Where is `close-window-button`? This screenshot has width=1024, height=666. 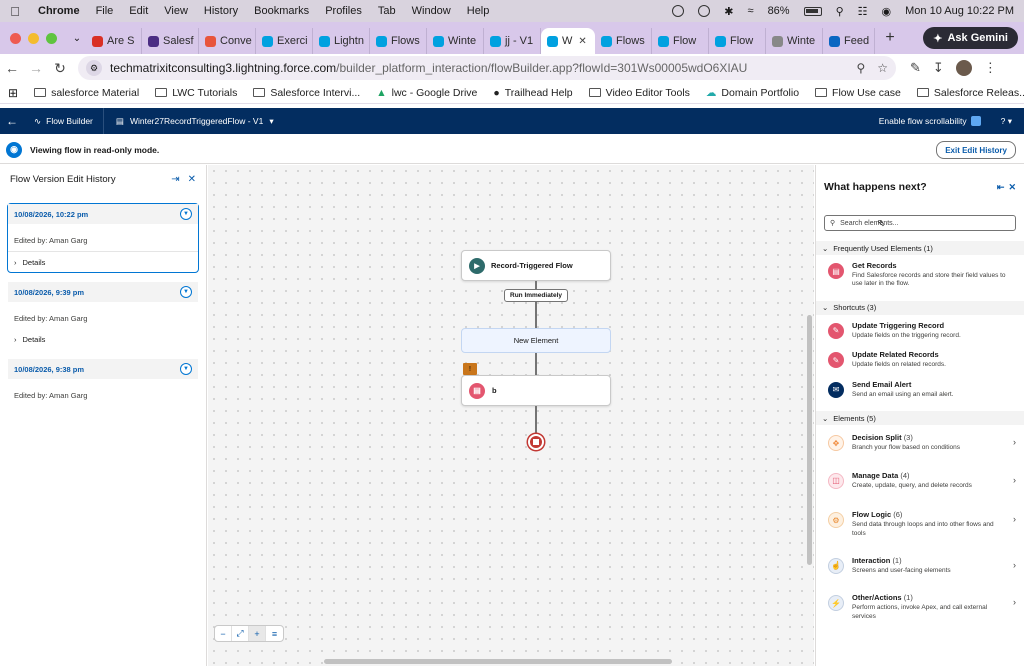
close-window-button is located at coordinates (15, 38).